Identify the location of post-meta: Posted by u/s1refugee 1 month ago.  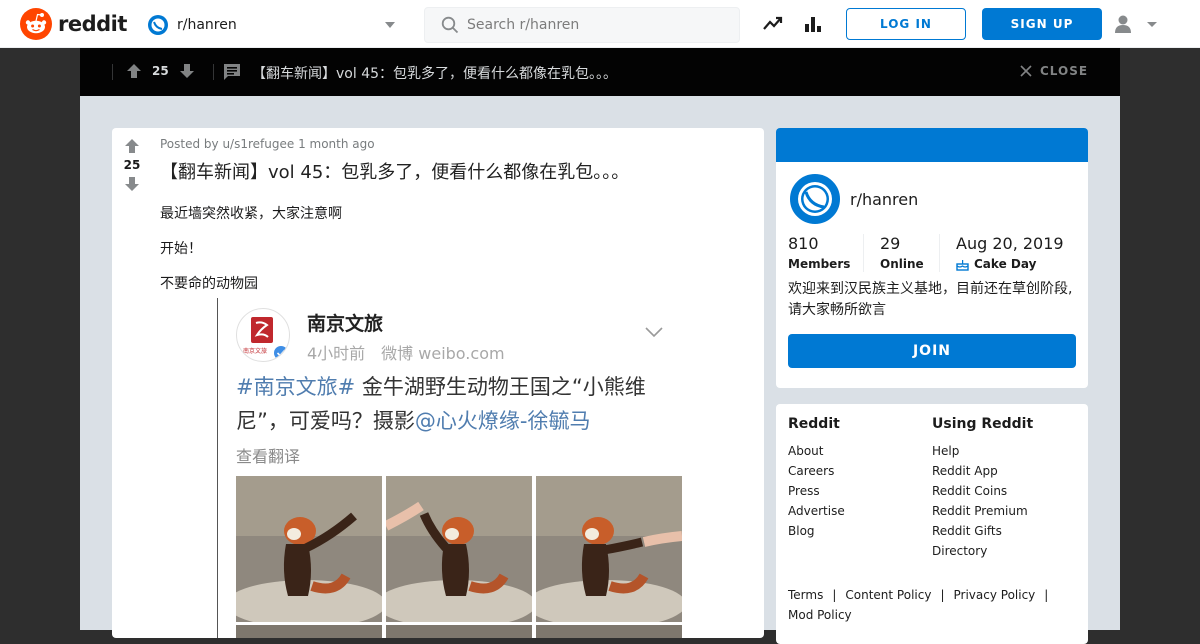
(267, 144).